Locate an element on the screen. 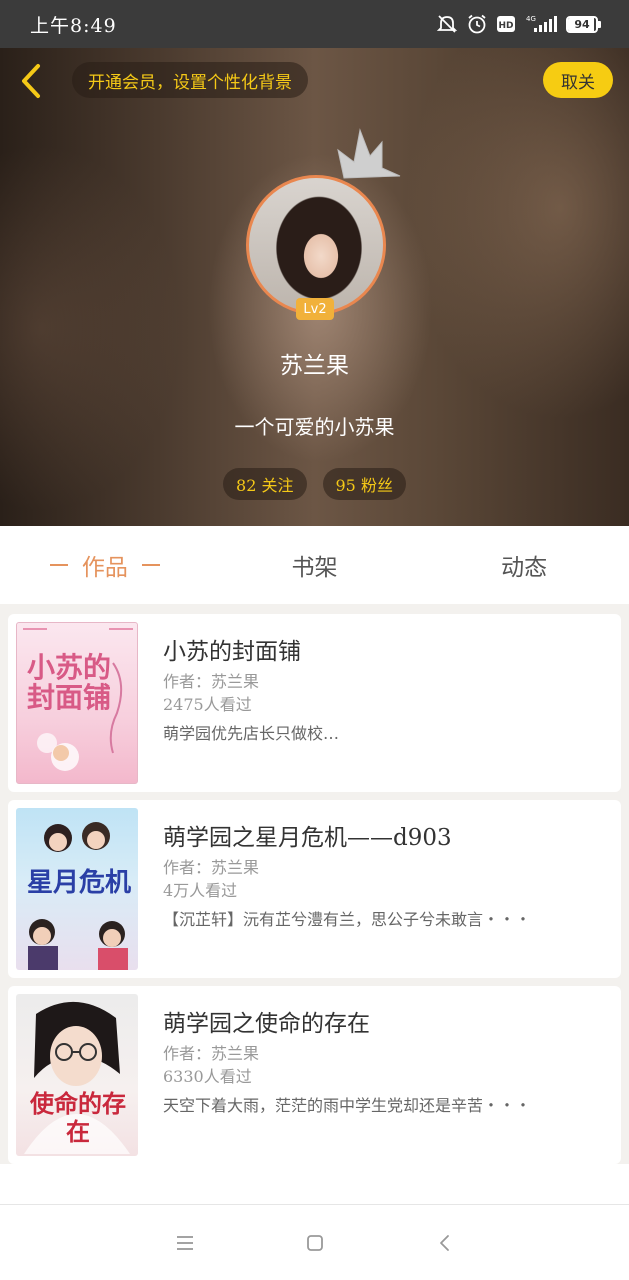 The width and height of the screenshot is (629, 1280). signal-icon: 4G is located at coordinates (541, 23).